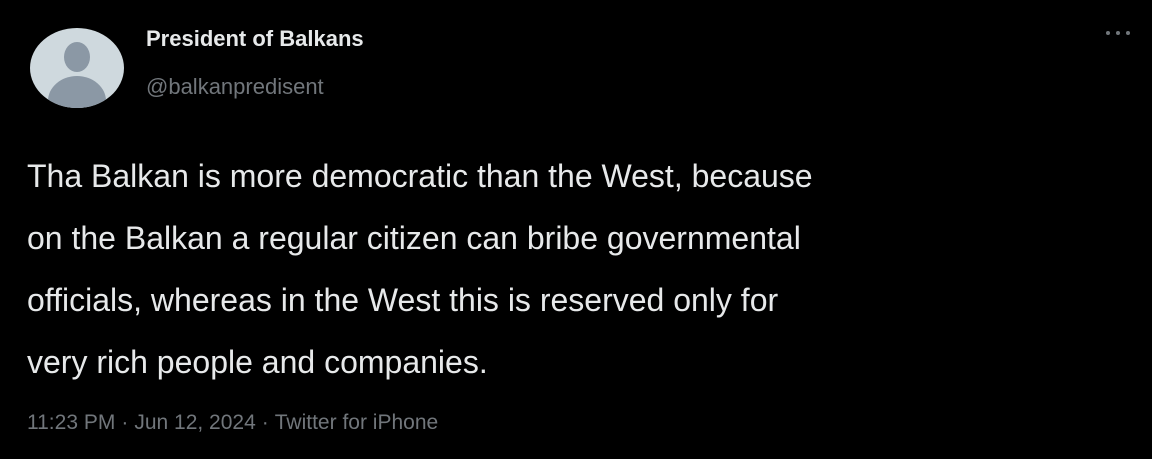 The image size is (1152, 459). Describe the element at coordinates (71, 422) in the screenshot. I see `tweet-time: 11:23 PM` at that location.